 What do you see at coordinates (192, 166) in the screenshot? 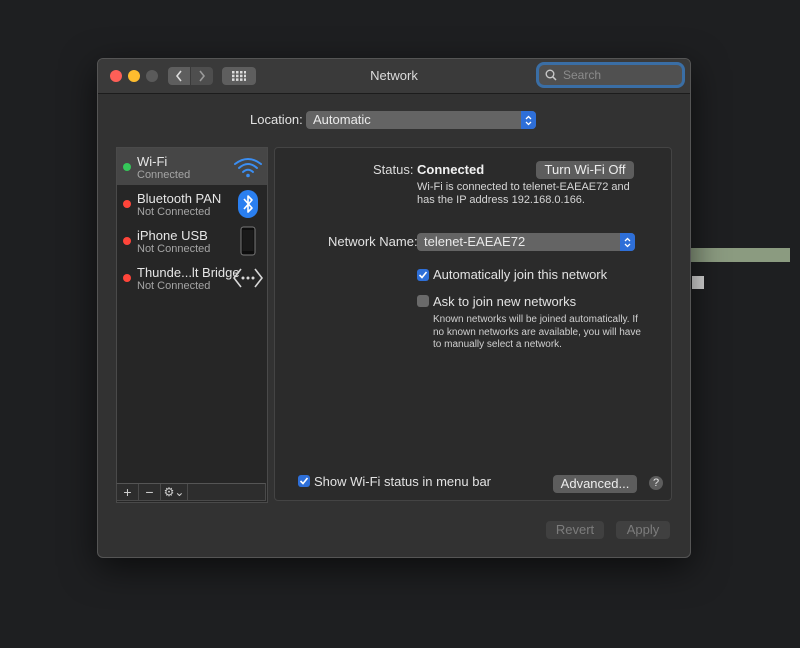
I see `service-item-wifi: Wi-Fi Connected` at bounding box center [192, 166].